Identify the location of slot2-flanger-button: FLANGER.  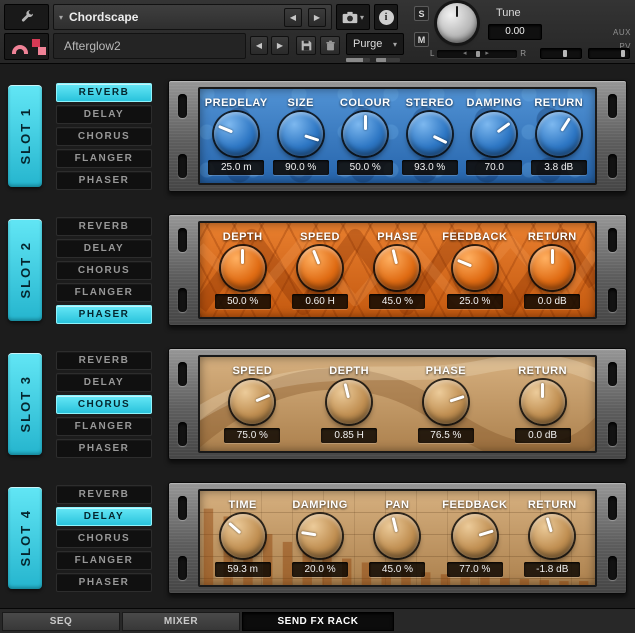
(104, 292).